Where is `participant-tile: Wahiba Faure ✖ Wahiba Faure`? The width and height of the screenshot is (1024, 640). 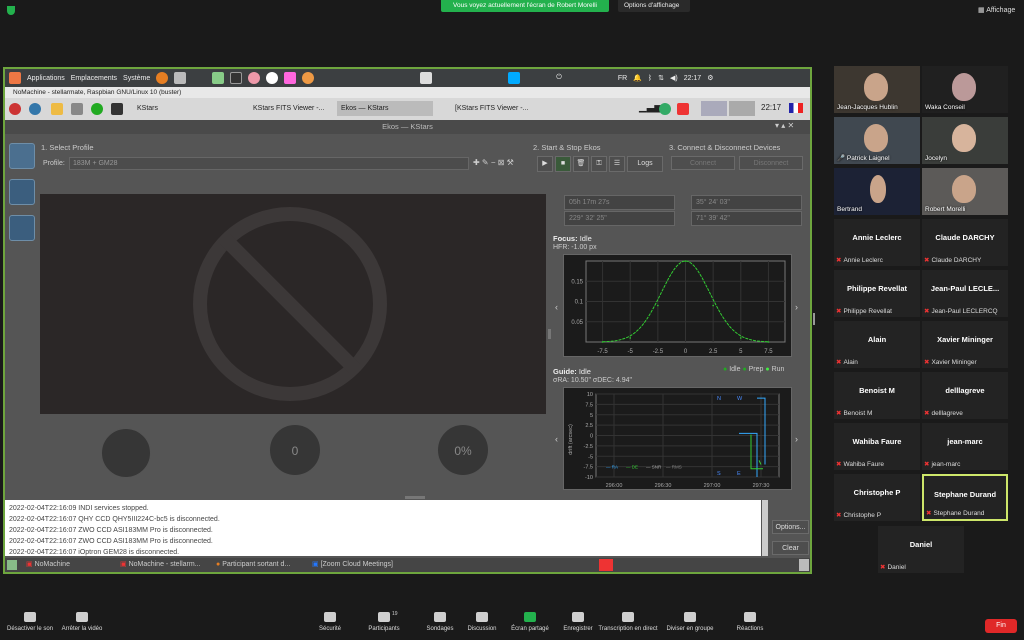
participant-tile: Wahiba Faure ✖ Wahiba Faure is located at coordinates (877, 446).